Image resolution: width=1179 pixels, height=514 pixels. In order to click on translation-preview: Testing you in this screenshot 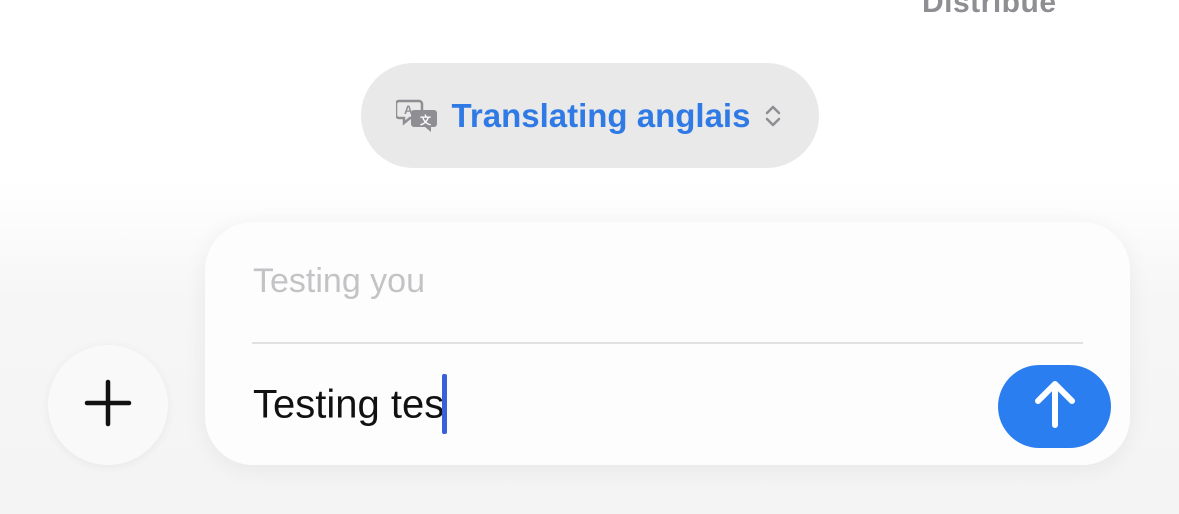, I will do `click(339, 281)`.